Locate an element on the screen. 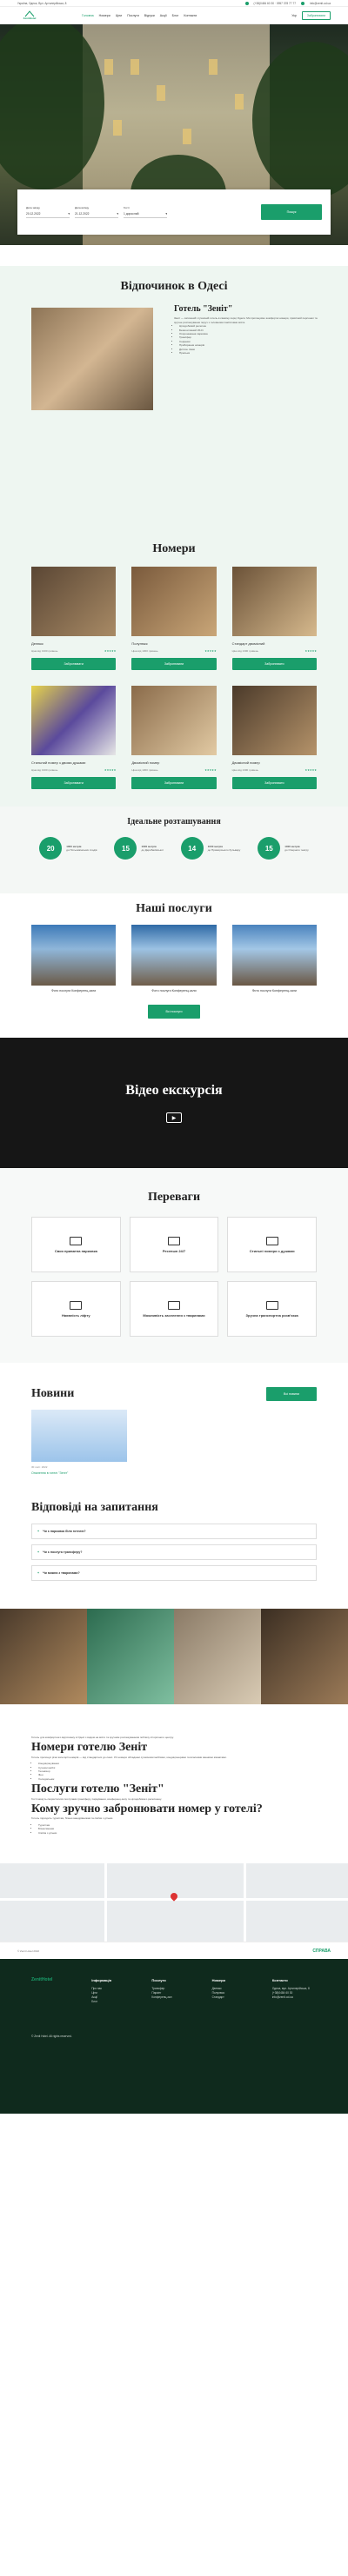  news-title: Новини is located at coordinates (53, 1393).